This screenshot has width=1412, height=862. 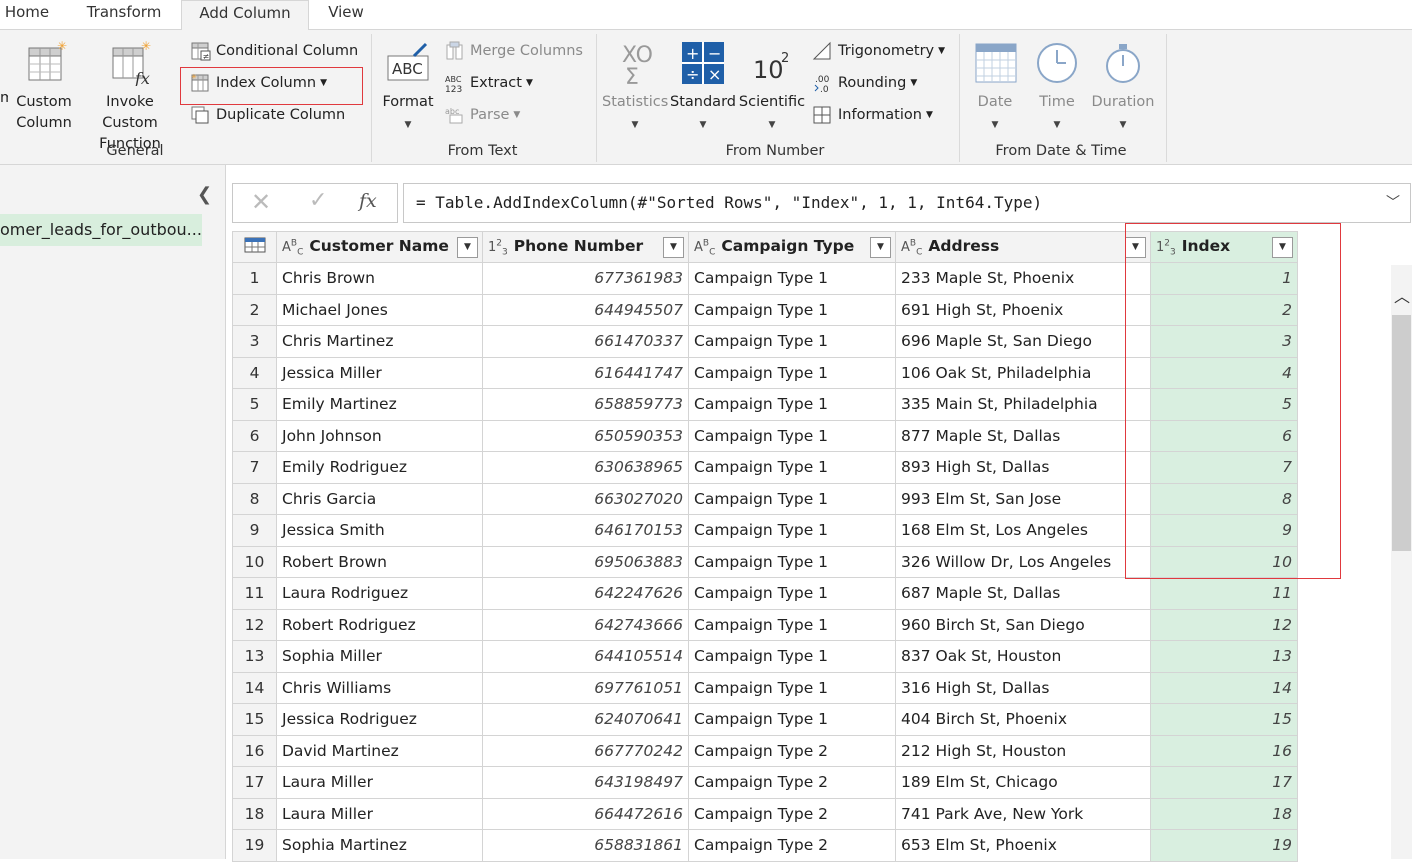 What do you see at coordinates (254, 247) in the screenshot?
I see `table-menu-icon` at bounding box center [254, 247].